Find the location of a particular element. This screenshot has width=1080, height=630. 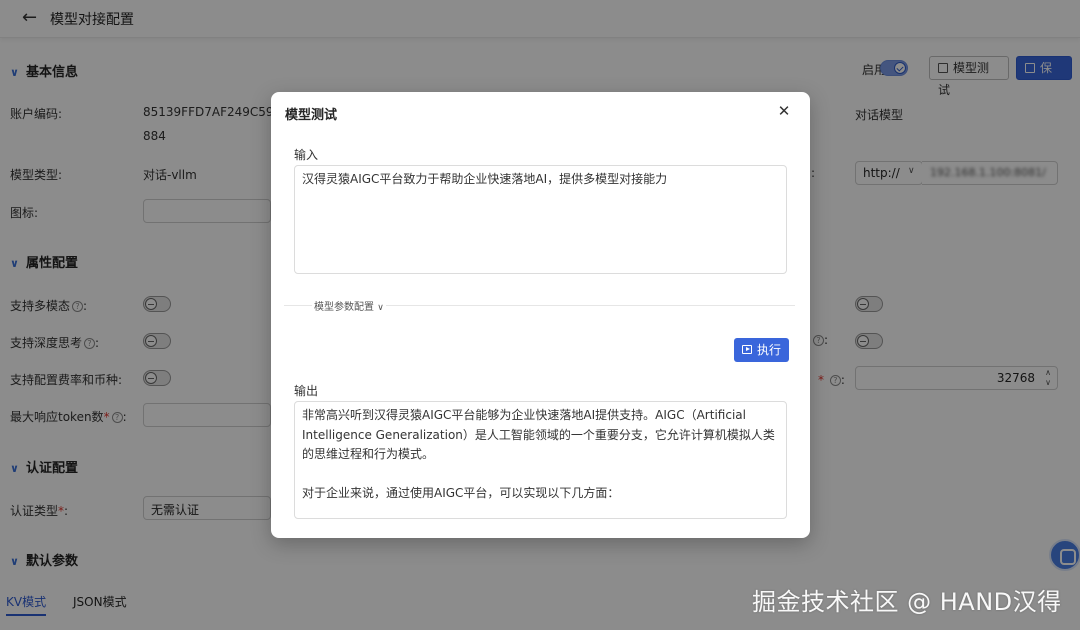

model-params-toggle: 模型参数配置 ∨ is located at coordinates (349, 305).